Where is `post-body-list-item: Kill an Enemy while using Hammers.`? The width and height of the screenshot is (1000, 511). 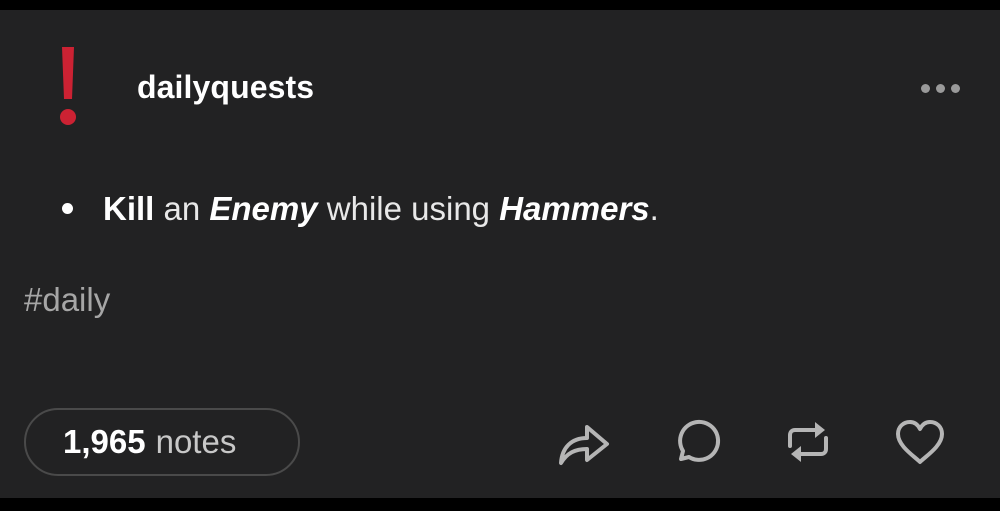
post-body-list-item: Kill an Enemy while using Hammers. is located at coordinates (360, 209).